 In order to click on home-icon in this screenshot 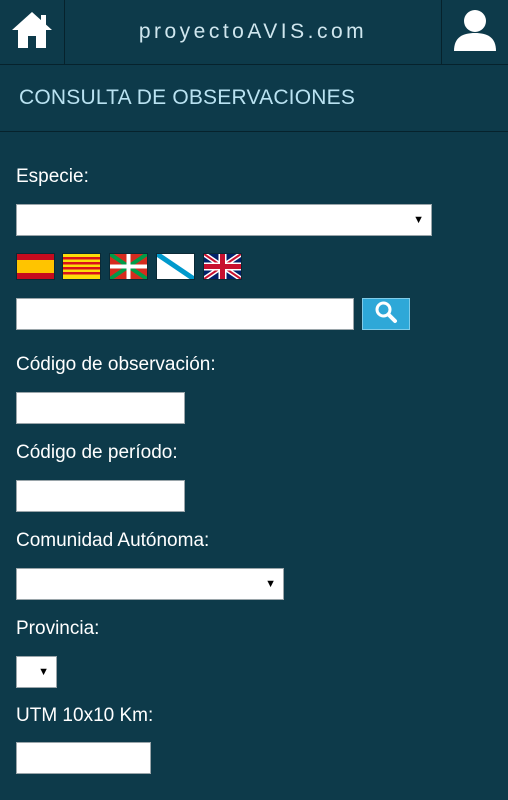, I will do `click(32, 32)`.